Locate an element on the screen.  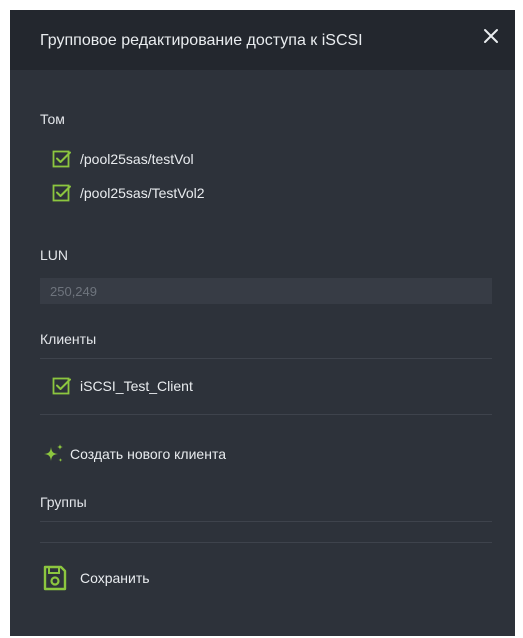
save-button: Сохранить is located at coordinates (96, 578).